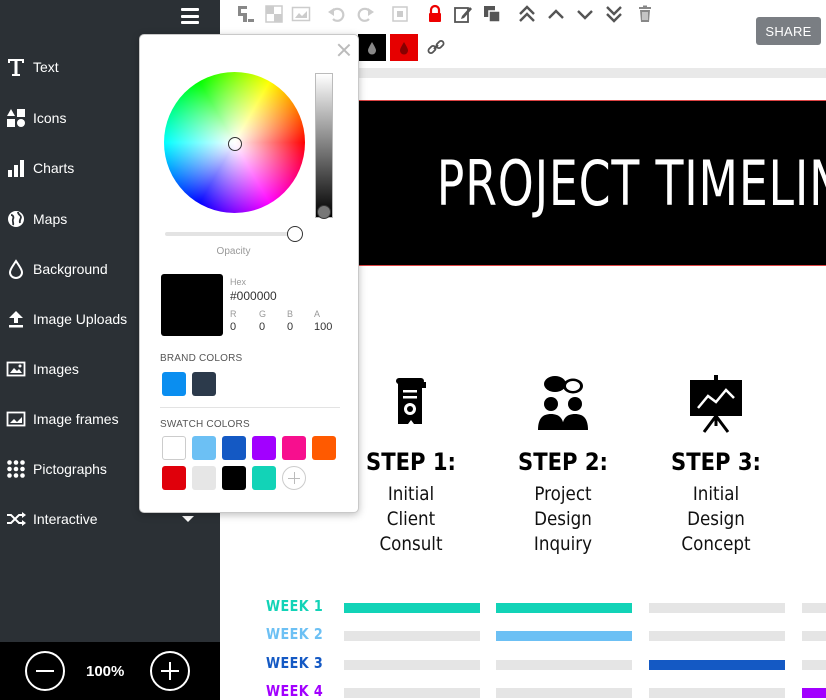 Image resolution: width=826 pixels, height=700 pixels. What do you see at coordinates (301, 14) in the screenshot?
I see `replace-image-icon` at bounding box center [301, 14].